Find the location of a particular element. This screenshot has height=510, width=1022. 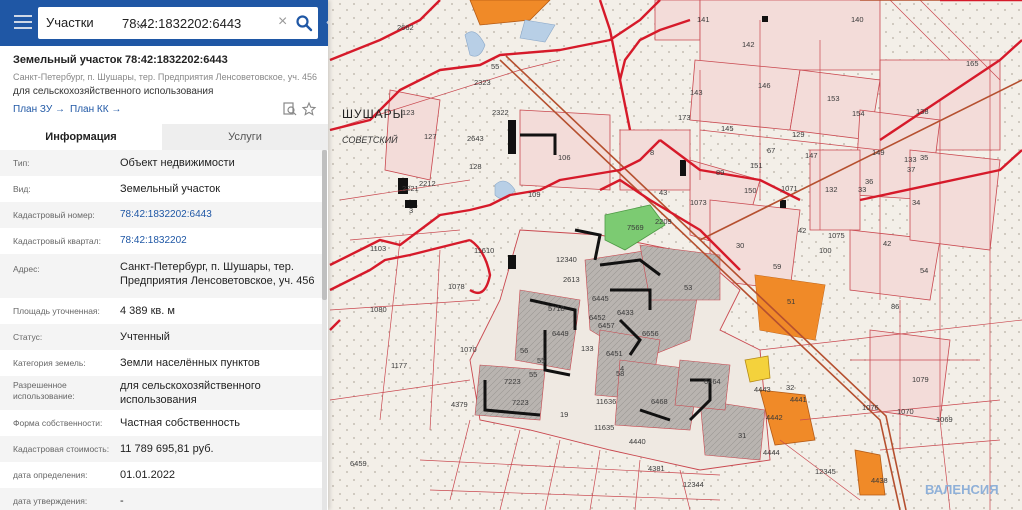

parcel-number-label: 1076 is located at coordinates (870, 407).